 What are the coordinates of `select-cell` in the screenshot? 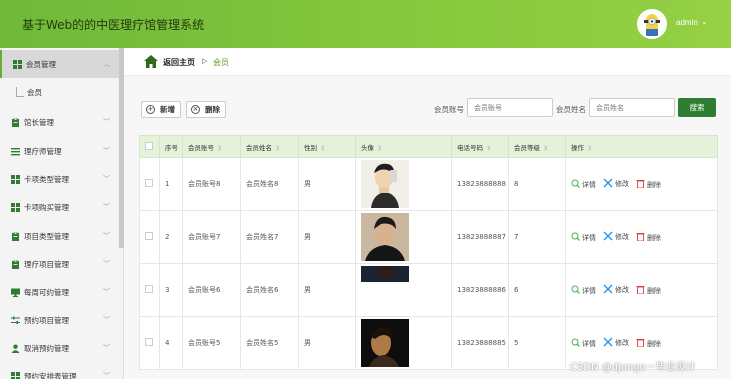 It's located at (149, 343).